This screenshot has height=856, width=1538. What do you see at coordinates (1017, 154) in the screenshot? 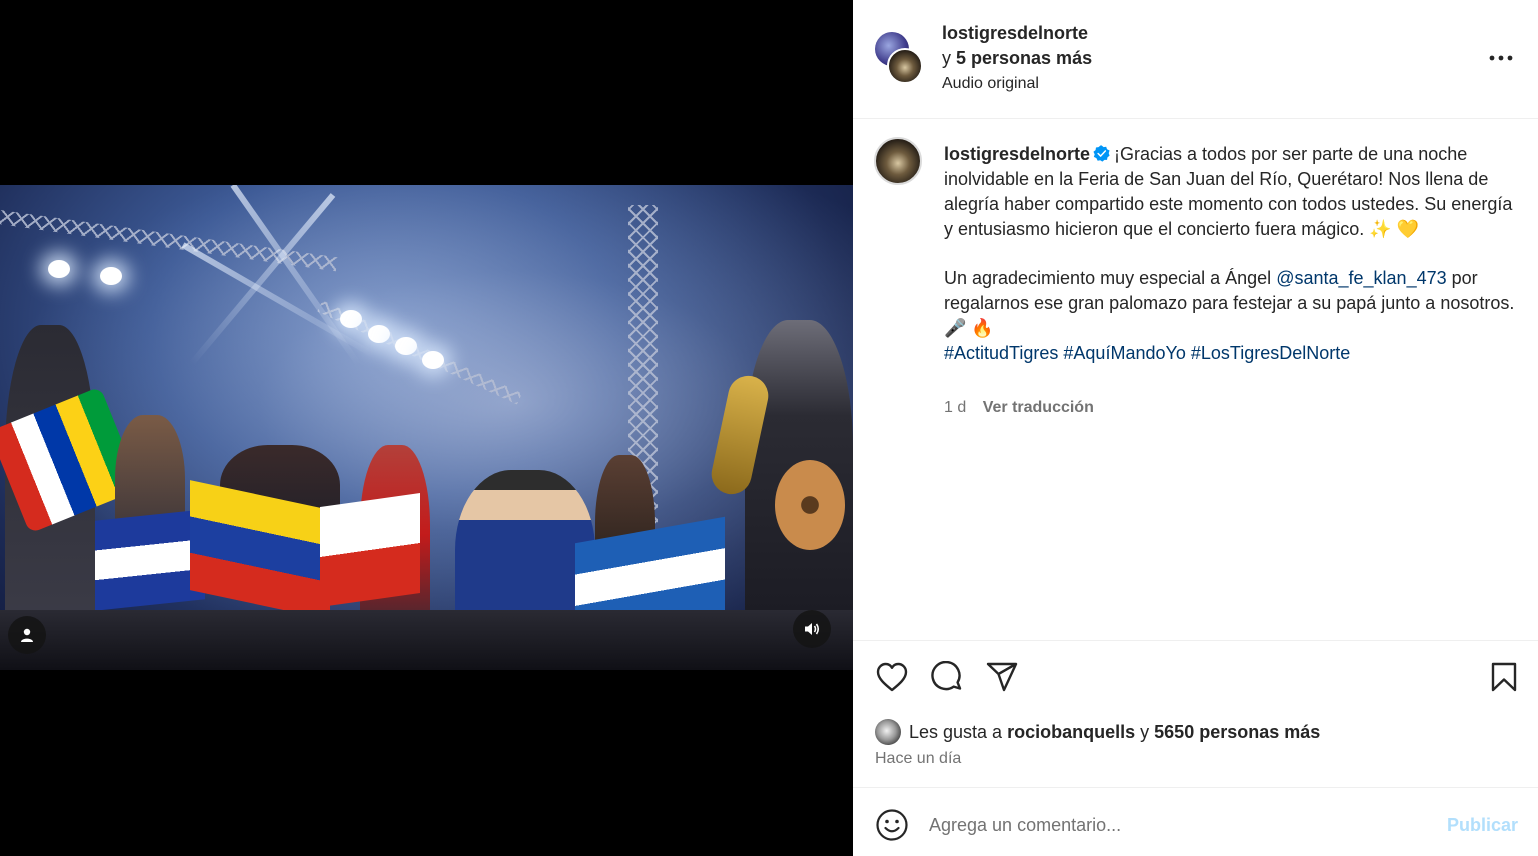
I see `caption-username: lostigresdelnorte` at bounding box center [1017, 154].